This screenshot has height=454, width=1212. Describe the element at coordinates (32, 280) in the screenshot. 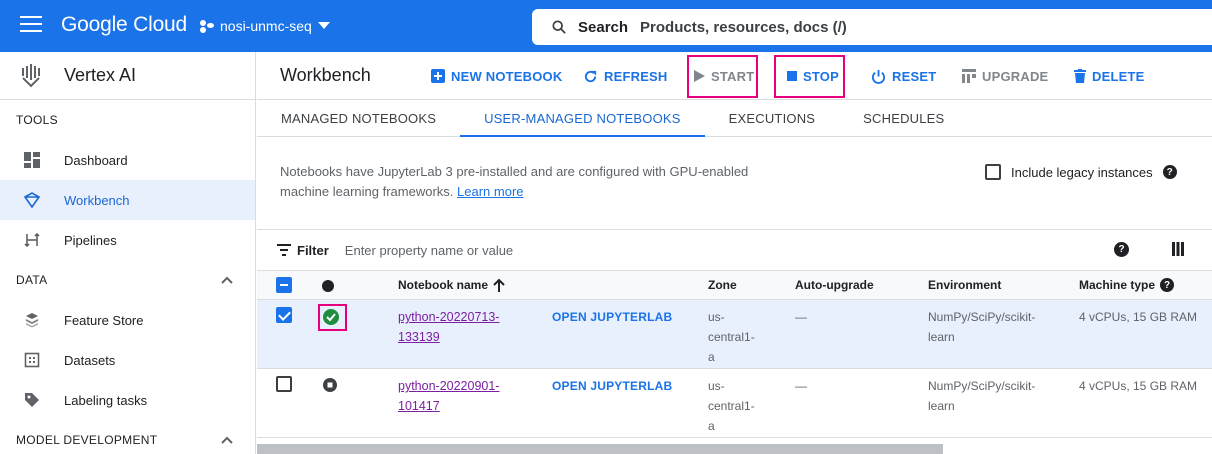

I see `section-data-label: DATA` at that location.